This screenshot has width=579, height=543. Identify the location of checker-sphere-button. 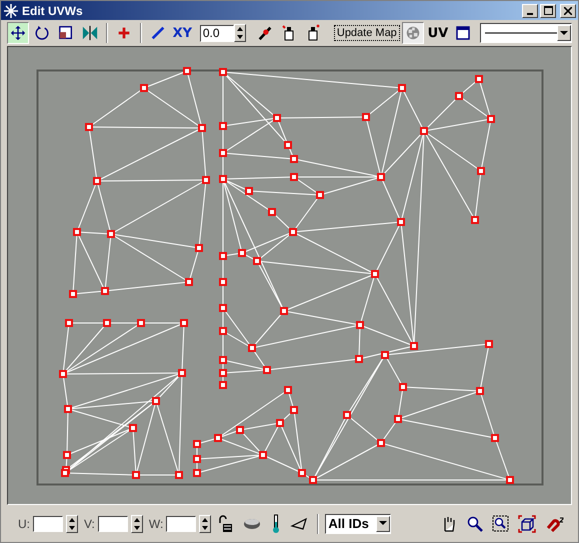
(413, 33).